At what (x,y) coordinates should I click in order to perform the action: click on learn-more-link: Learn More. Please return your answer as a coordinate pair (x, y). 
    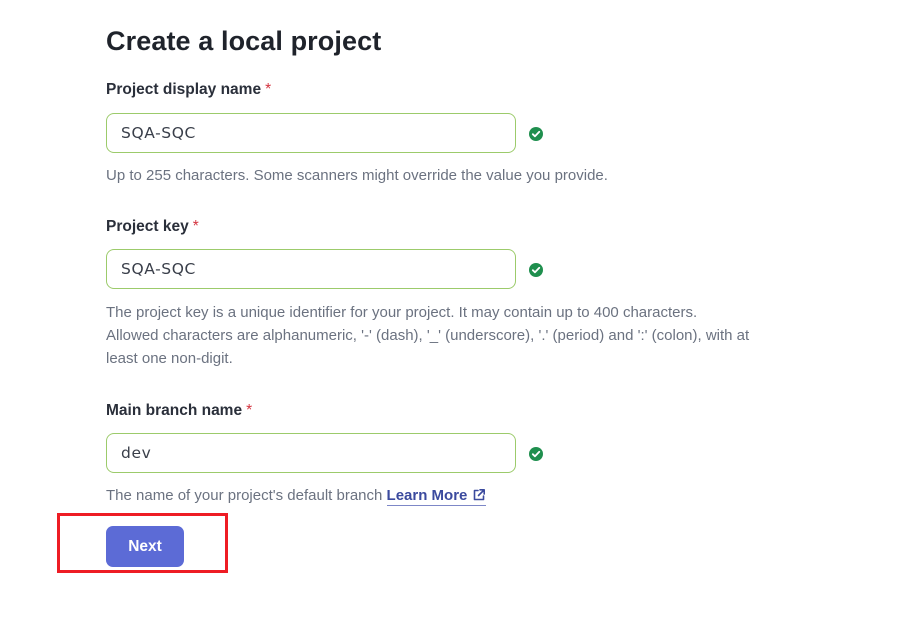
    Looking at the image, I should click on (436, 496).